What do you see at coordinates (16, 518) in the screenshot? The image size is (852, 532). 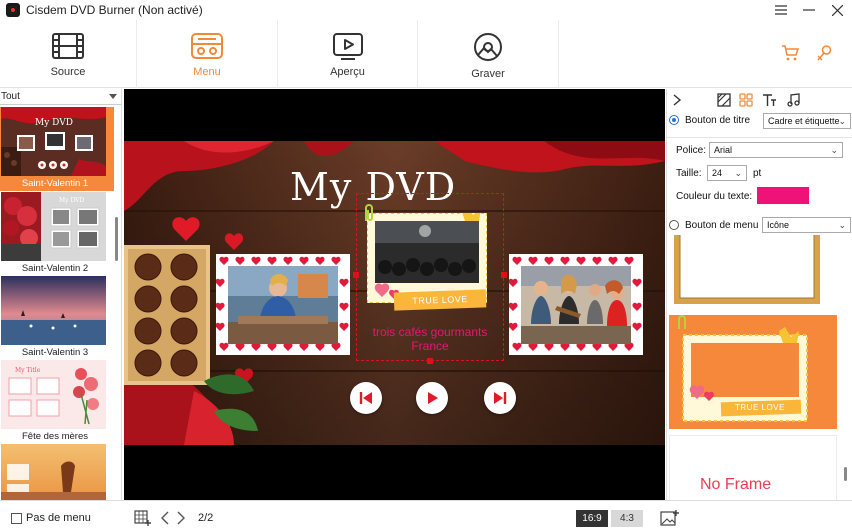 I see `no-menu-checkbox` at bounding box center [16, 518].